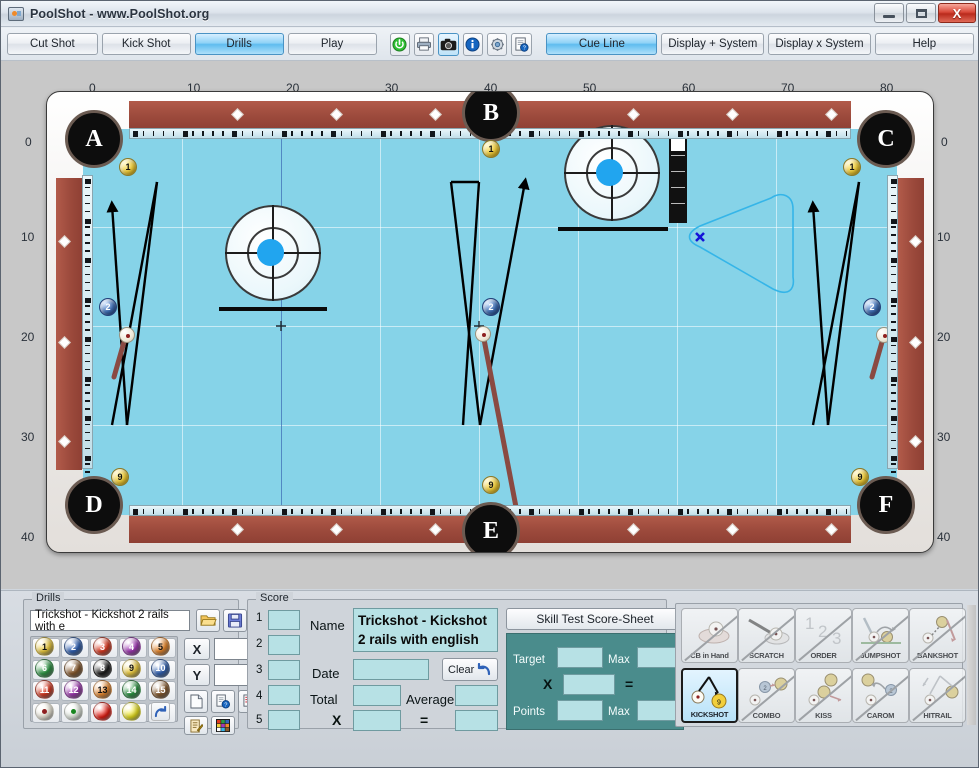 Image resolution: width=979 pixels, height=768 pixels. What do you see at coordinates (94, 505) in the screenshot?
I see `pocket-d: D` at bounding box center [94, 505].